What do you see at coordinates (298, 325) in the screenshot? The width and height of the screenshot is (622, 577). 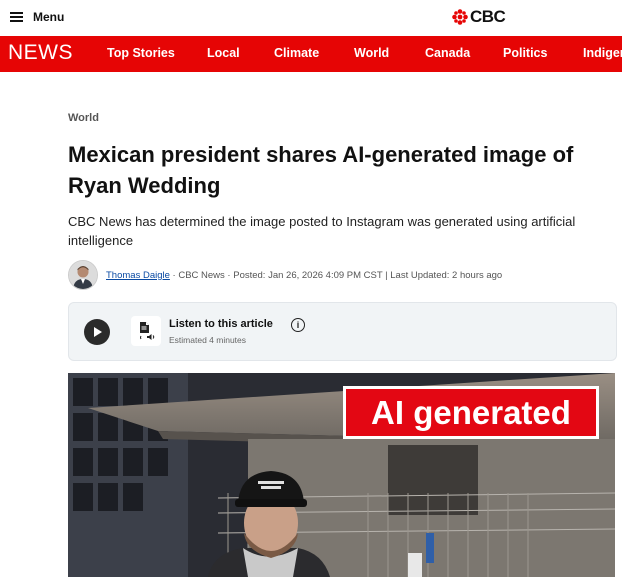 I see `info-icon: i` at bounding box center [298, 325].